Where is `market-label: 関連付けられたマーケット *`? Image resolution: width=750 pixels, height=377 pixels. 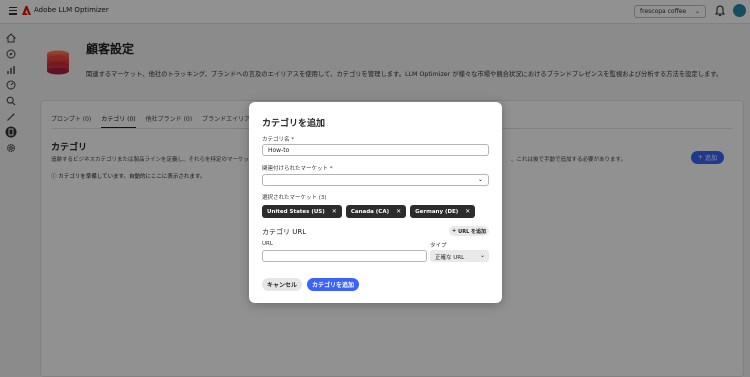 market-label: 関連付けられたマーケット * is located at coordinates (297, 168).